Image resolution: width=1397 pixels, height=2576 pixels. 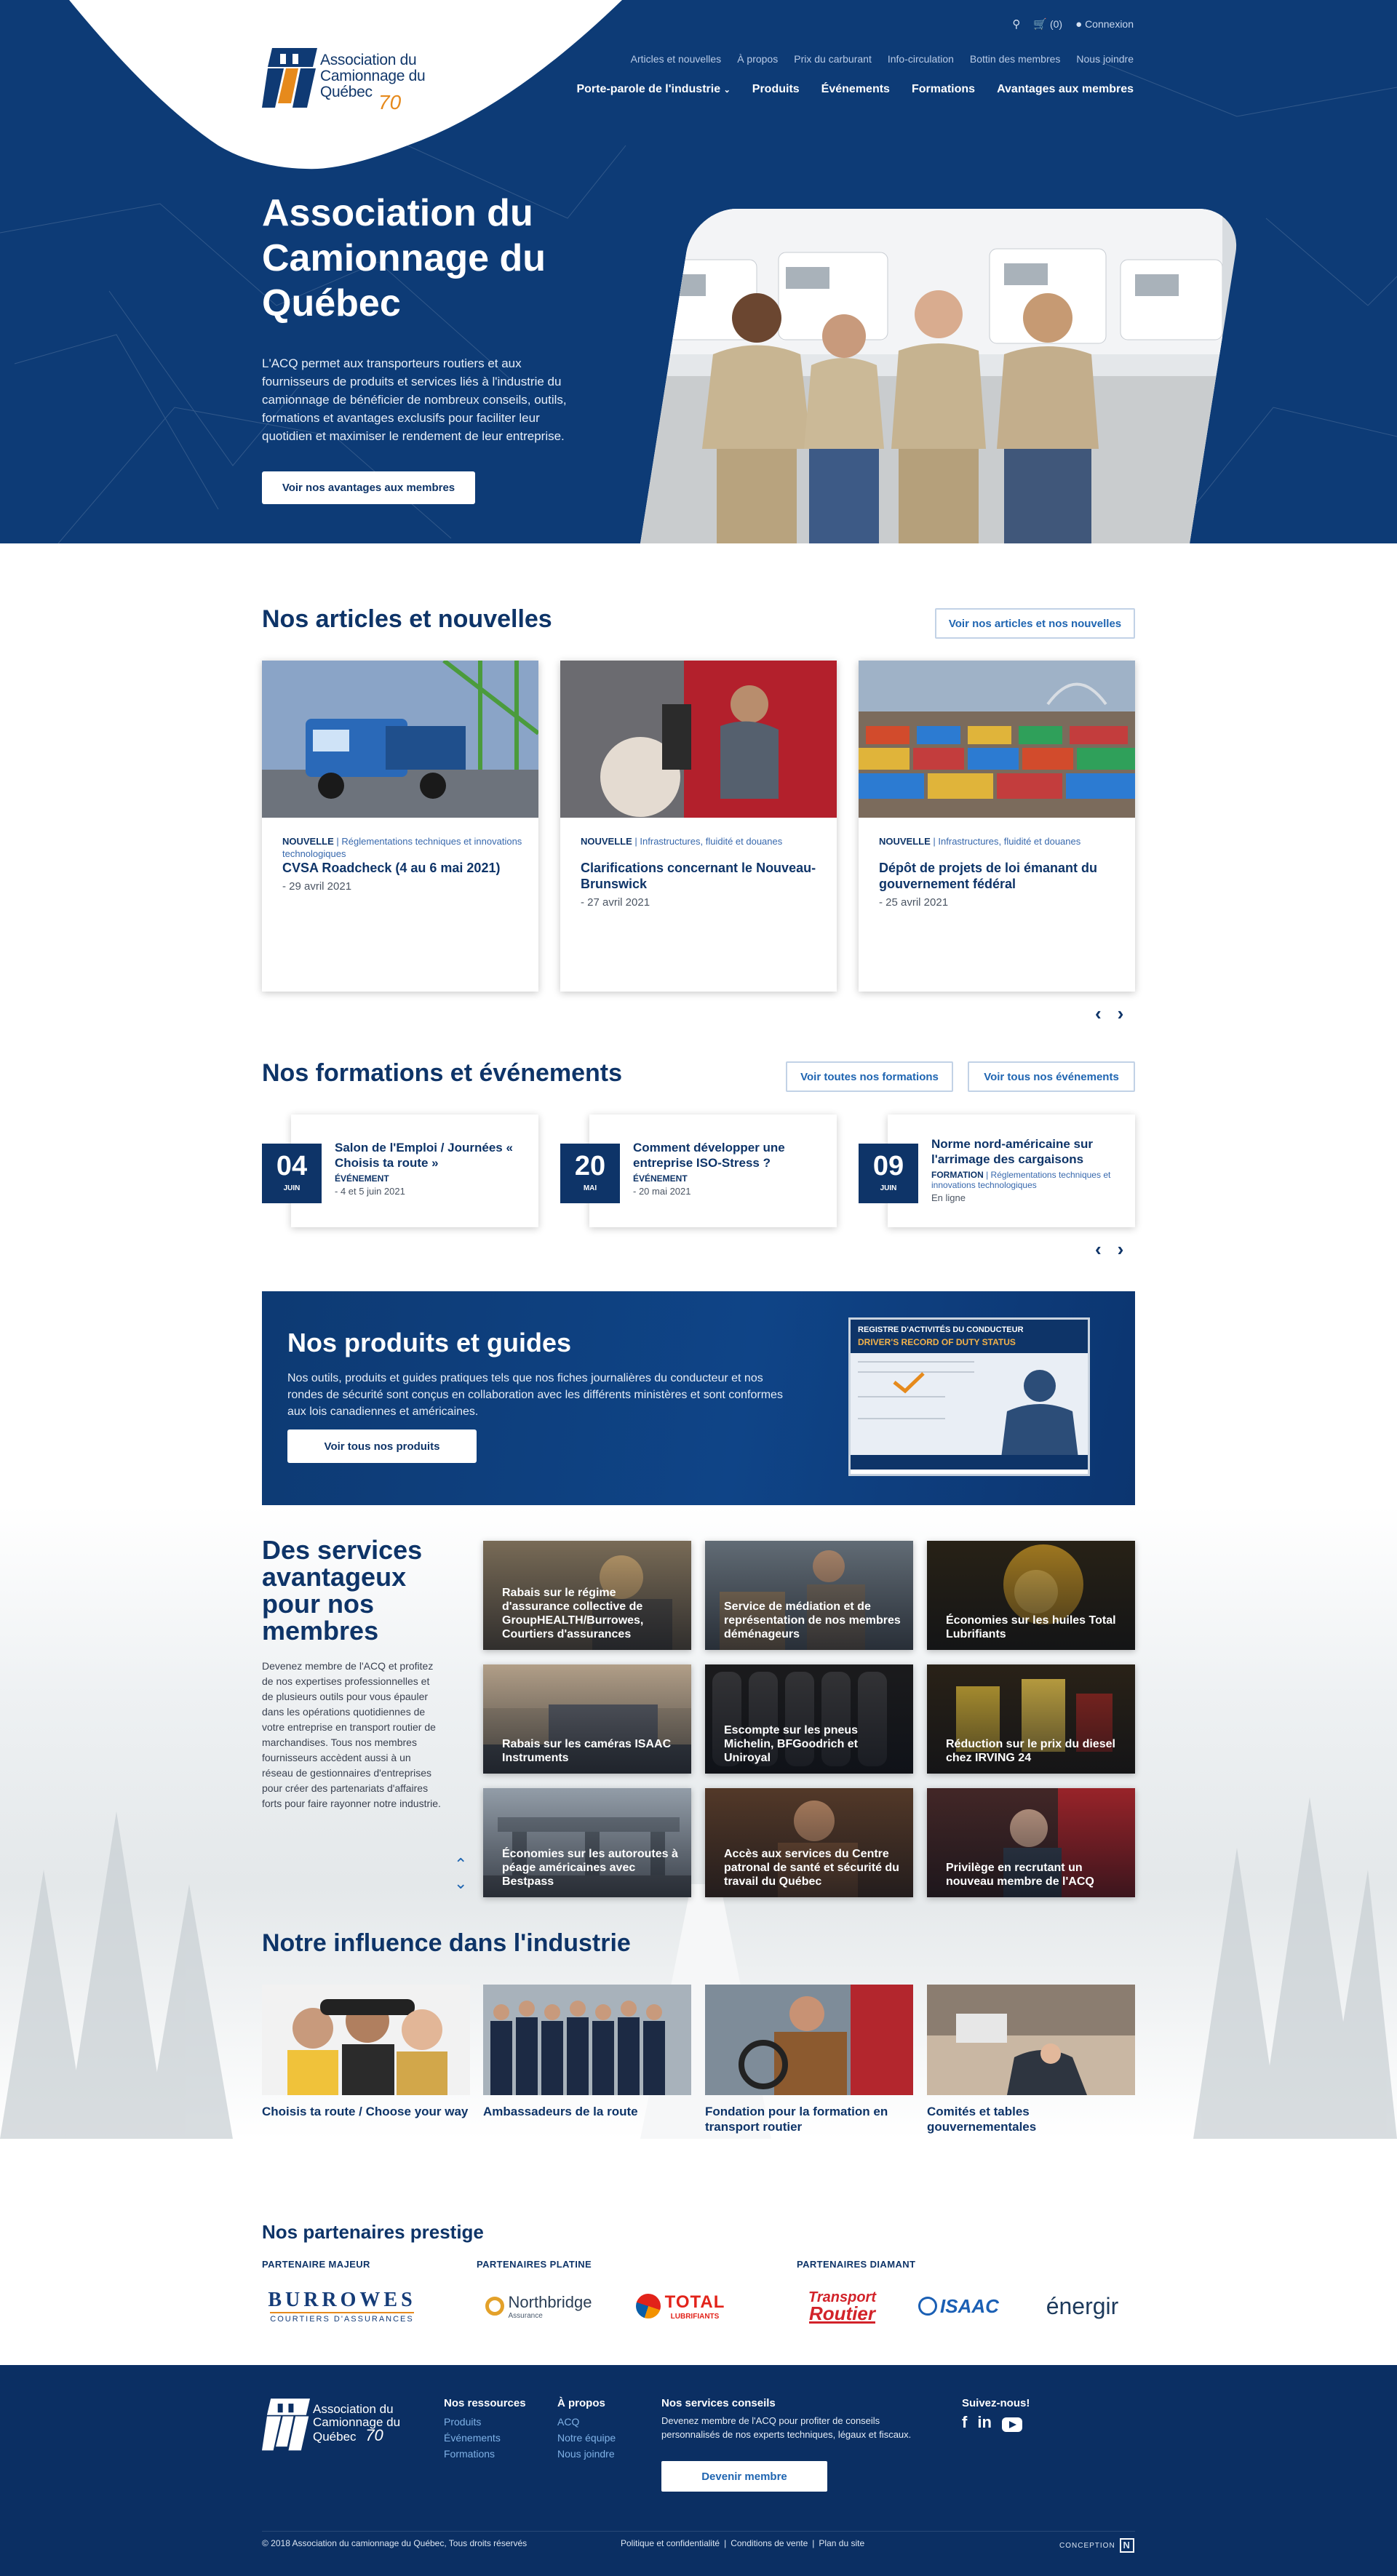 I want to click on event-date: - 4 et 5 juin 2021, so click(x=370, y=1191).